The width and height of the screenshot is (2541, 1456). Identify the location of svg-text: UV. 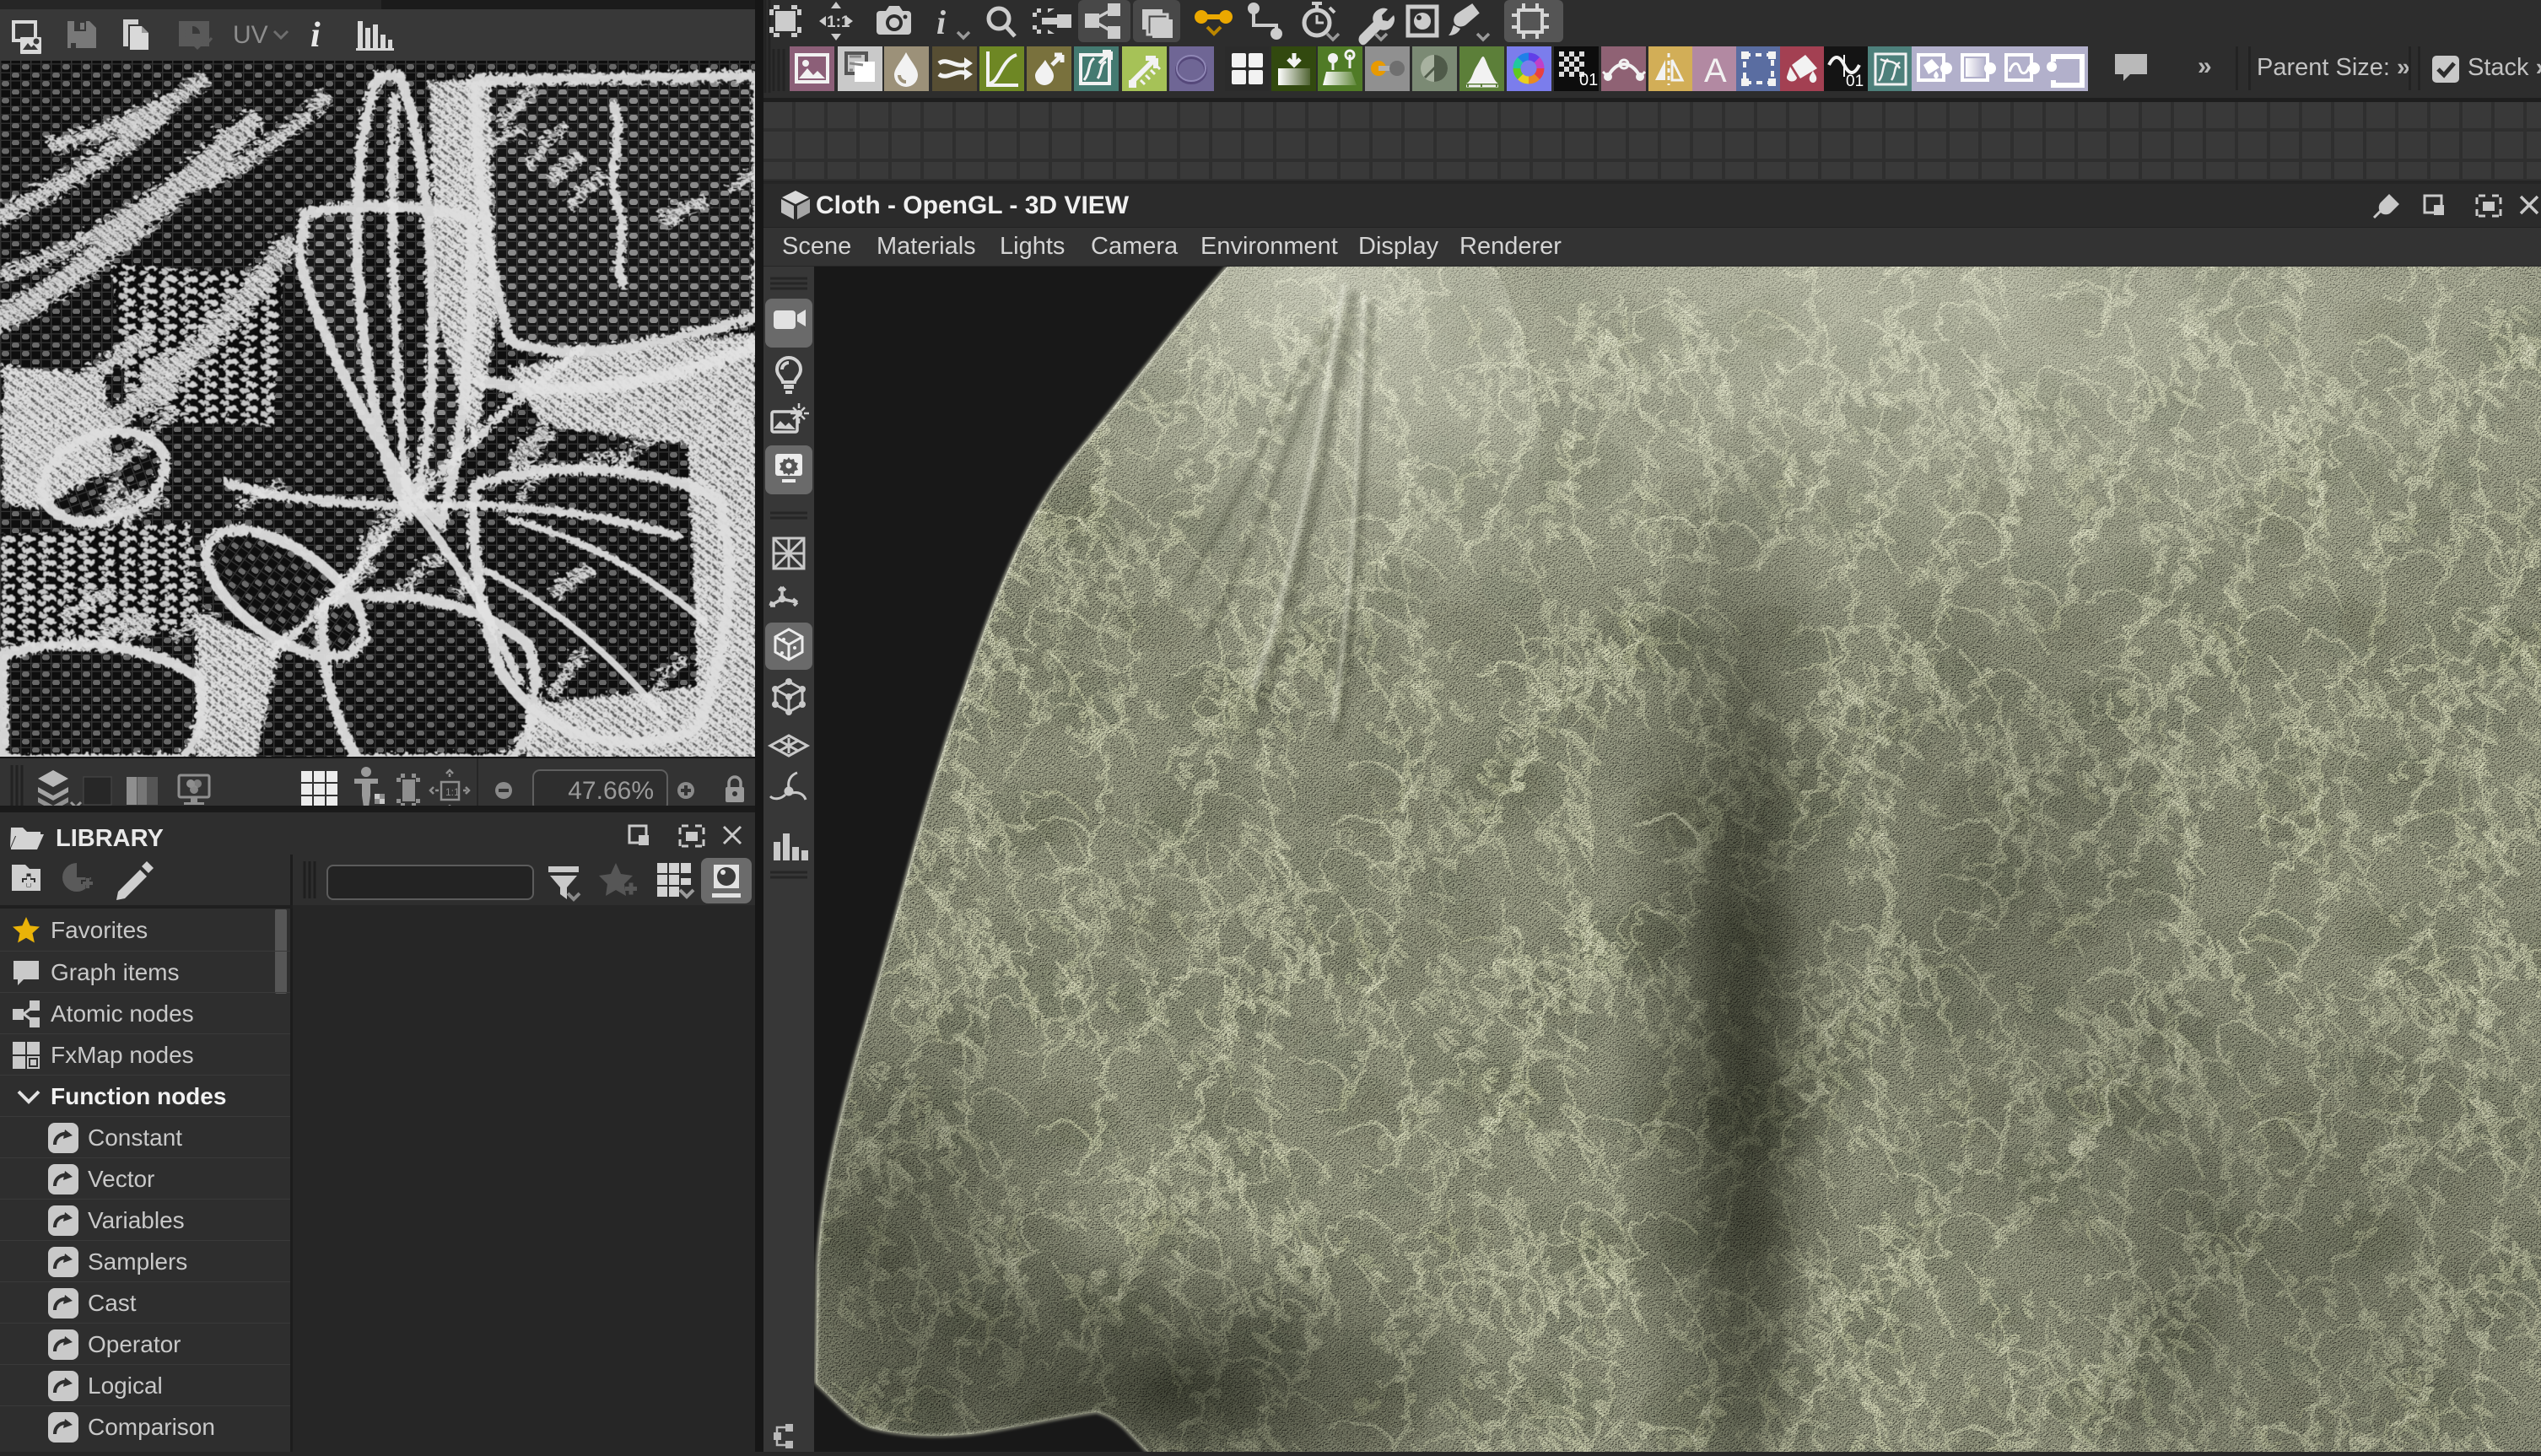
(250, 35).